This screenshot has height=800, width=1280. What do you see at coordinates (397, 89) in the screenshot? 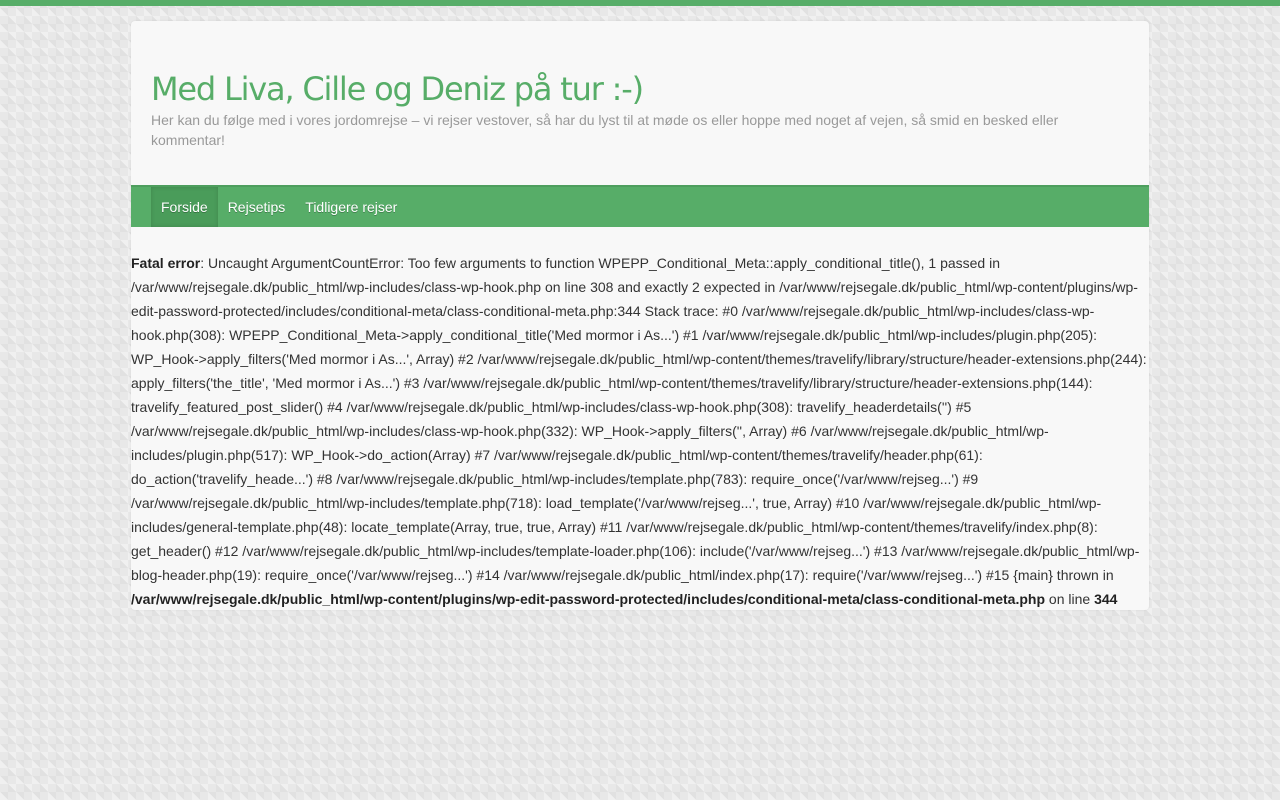
I see `site-title: Med Liva, Cille og Deniz på tur :-)` at bounding box center [397, 89].